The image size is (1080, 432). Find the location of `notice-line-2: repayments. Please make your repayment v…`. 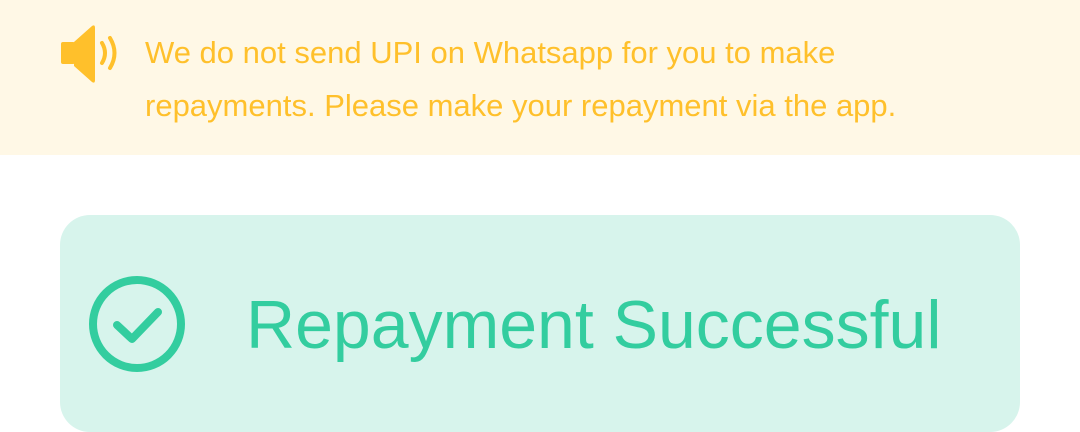

notice-line-2: repayments. Please make your repayment v… is located at coordinates (521, 105).